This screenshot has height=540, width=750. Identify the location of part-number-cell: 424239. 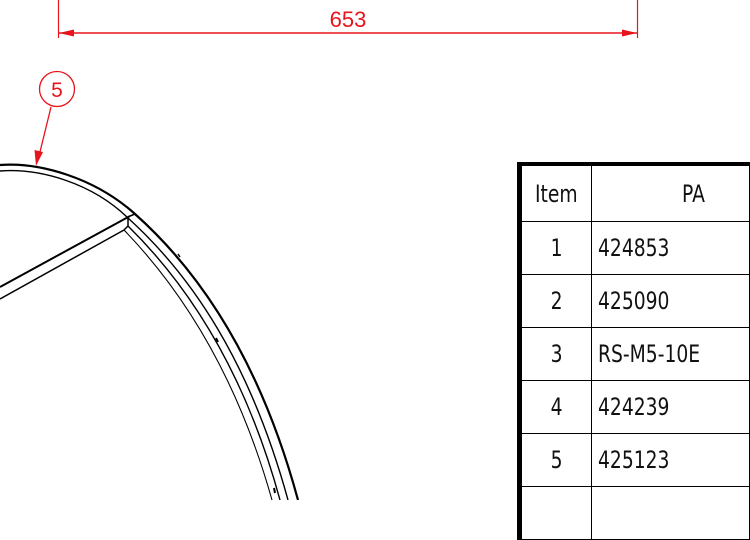
(670, 407).